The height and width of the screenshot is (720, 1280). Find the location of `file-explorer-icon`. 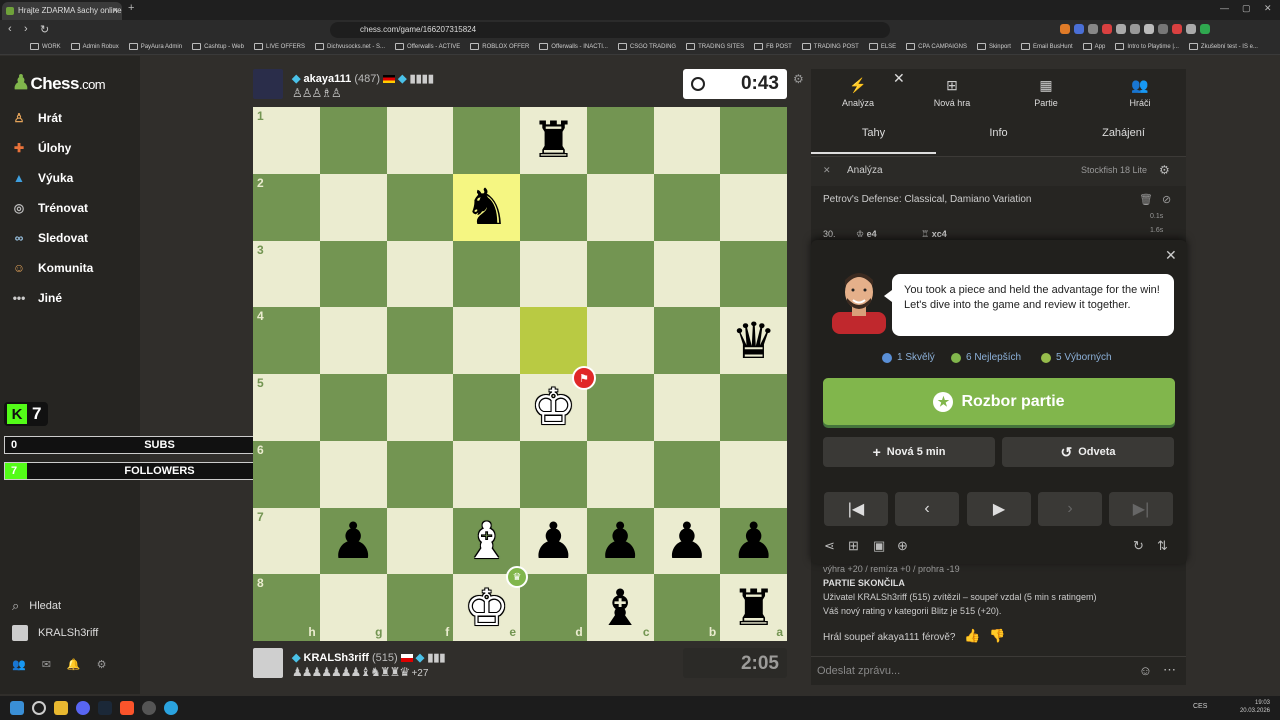

file-explorer-icon is located at coordinates (61, 708).